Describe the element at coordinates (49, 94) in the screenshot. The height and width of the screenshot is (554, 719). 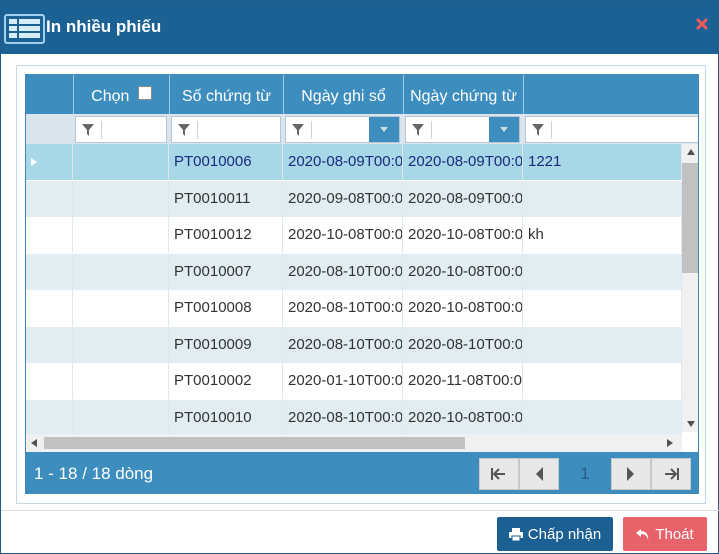
I see `header-indicator` at that location.